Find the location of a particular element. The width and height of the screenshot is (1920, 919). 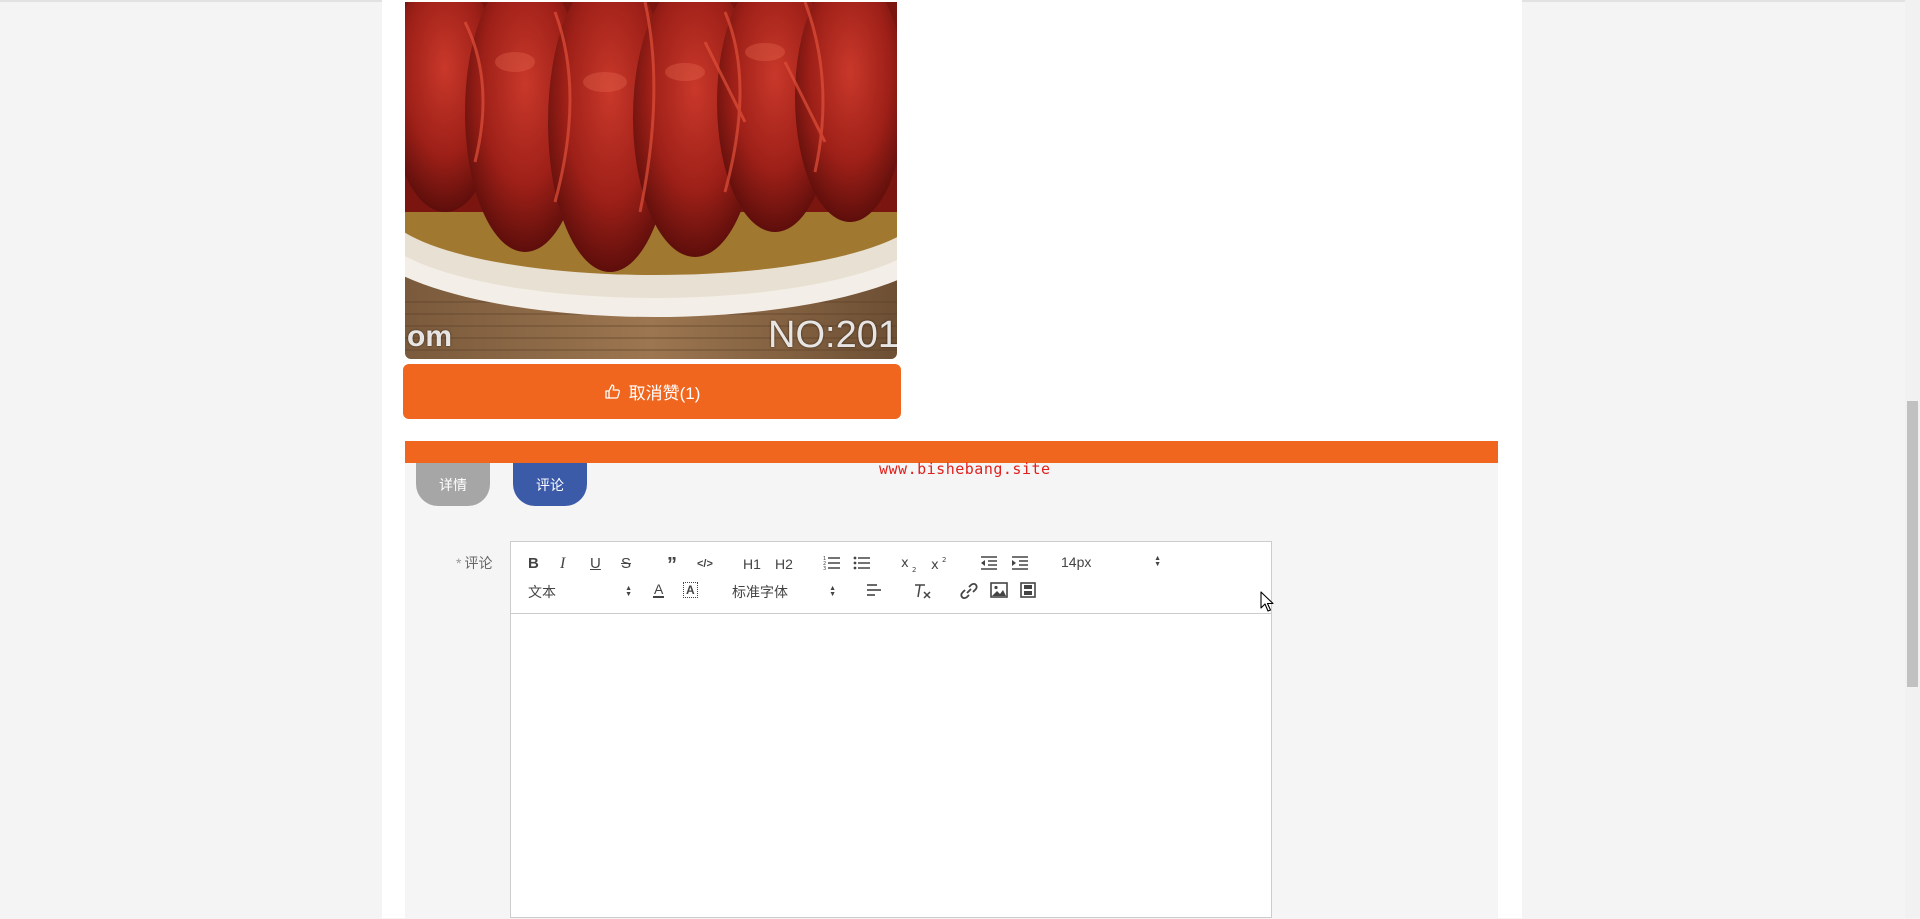

site-watermark: www.bishebang.site is located at coordinates (965, 469).